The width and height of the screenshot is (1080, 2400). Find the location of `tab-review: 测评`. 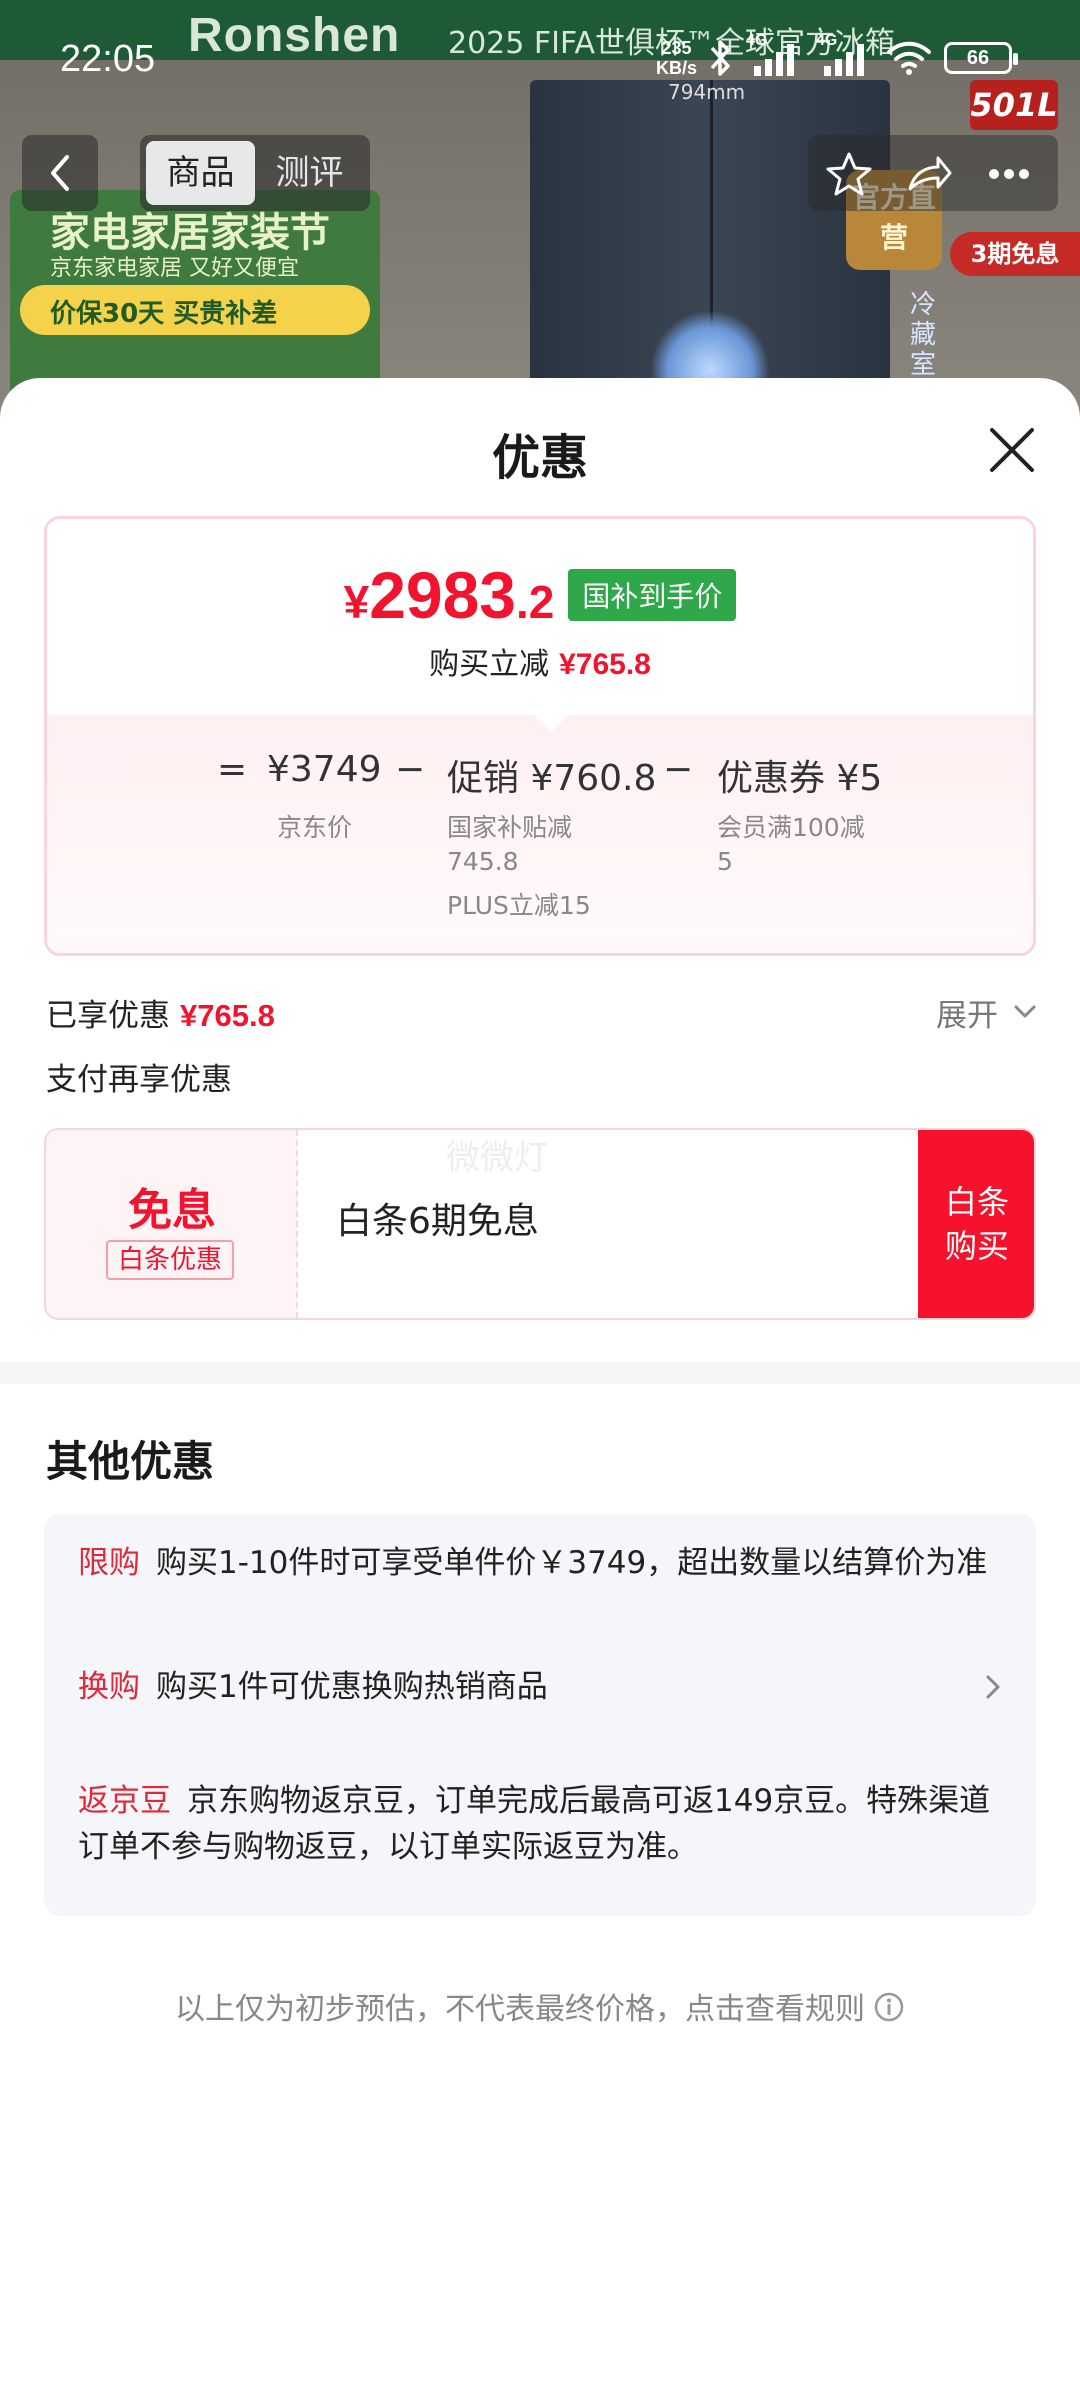

tab-review: 测评 is located at coordinates (309, 173).